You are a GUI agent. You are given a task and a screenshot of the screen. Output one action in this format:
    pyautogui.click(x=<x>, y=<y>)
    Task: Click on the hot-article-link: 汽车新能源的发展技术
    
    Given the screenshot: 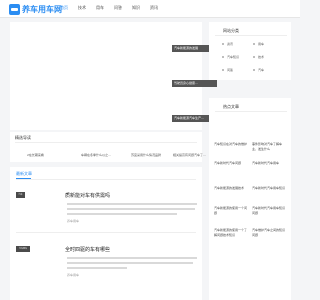 What is the action you would take?
    pyautogui.click(x=231, y=188)
    